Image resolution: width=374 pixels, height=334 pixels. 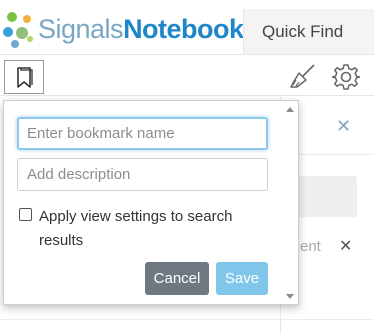 I want to click on bookmark-button, so click(x=24, y=77).